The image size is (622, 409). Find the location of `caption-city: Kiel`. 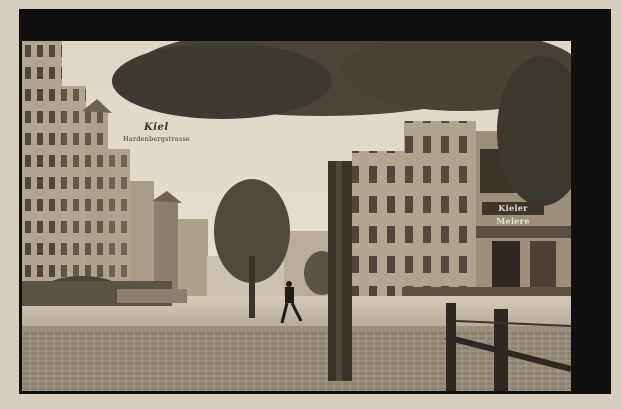

caption-city: Kiel is located at coordinates (156, 127).